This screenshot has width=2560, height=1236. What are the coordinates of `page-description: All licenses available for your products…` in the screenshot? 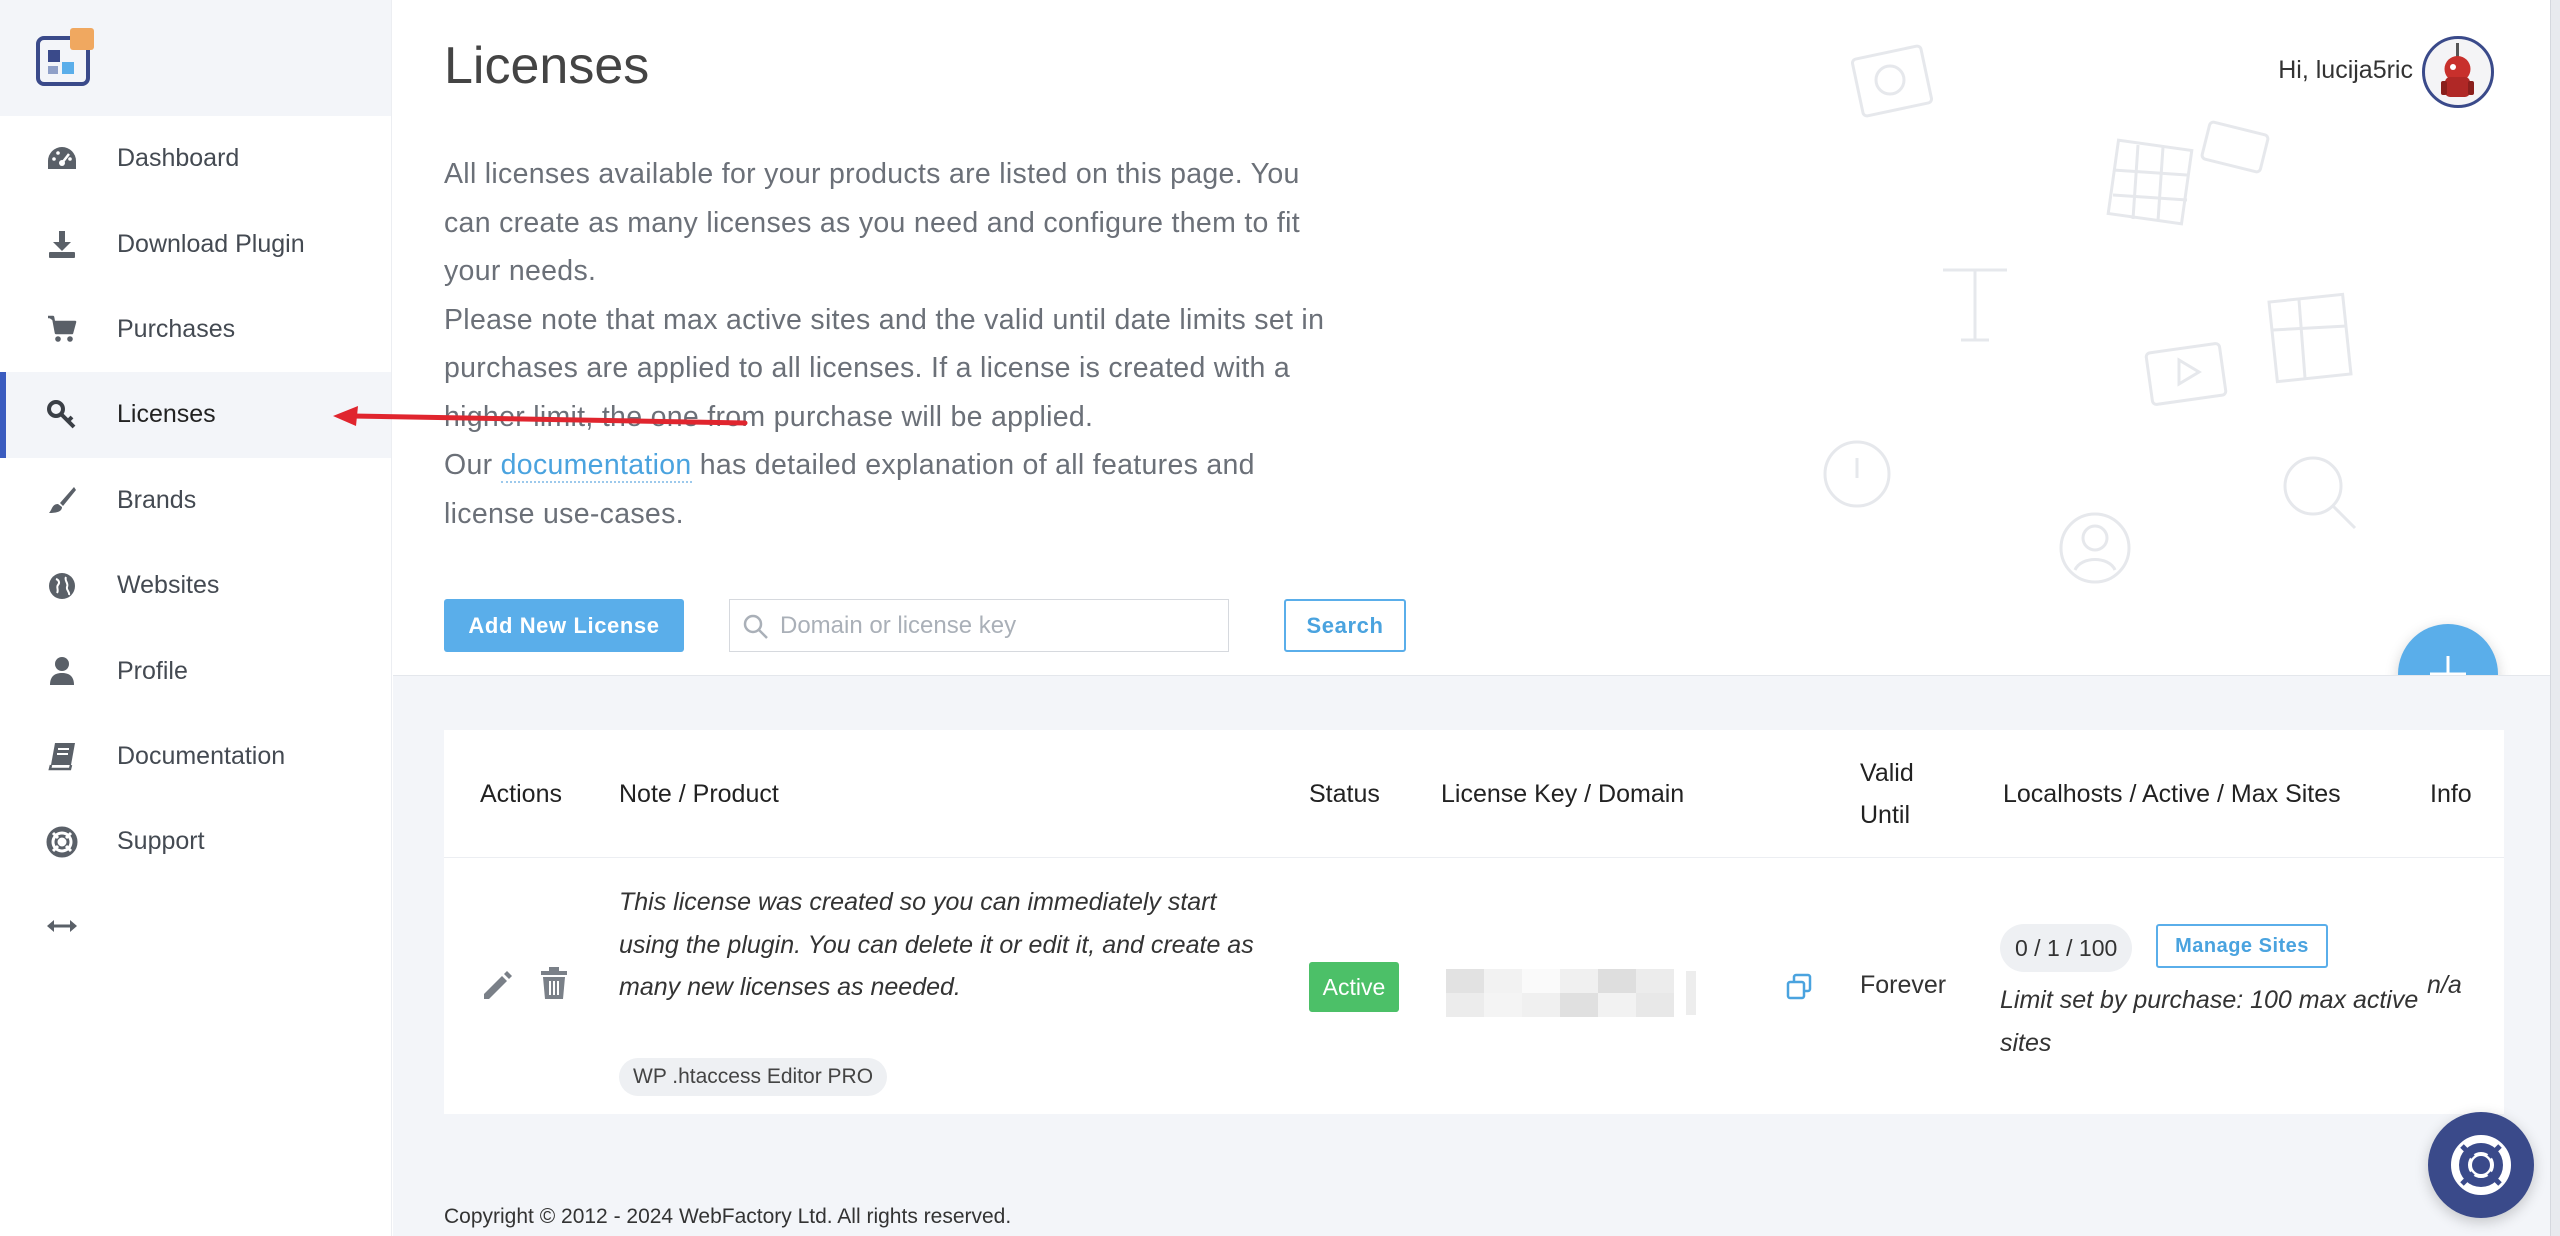 It's located at (894, 344).